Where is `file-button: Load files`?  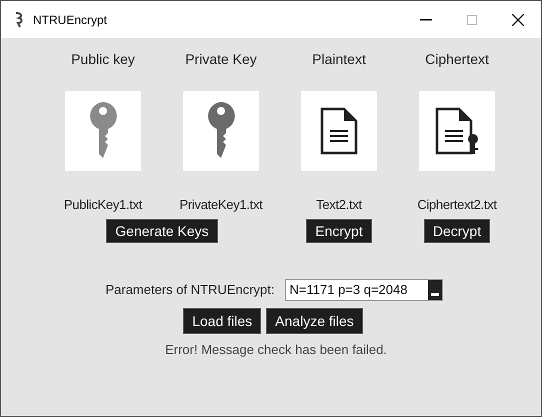
file-button: Load files is located at coordinates (222, 321).